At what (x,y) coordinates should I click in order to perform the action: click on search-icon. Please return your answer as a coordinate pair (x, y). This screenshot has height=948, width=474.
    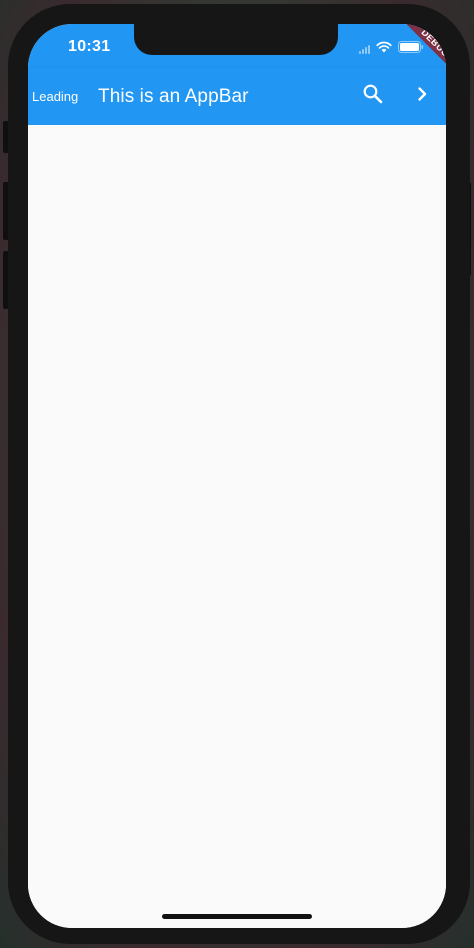
    Looking at the image, I should click on (373, 96).